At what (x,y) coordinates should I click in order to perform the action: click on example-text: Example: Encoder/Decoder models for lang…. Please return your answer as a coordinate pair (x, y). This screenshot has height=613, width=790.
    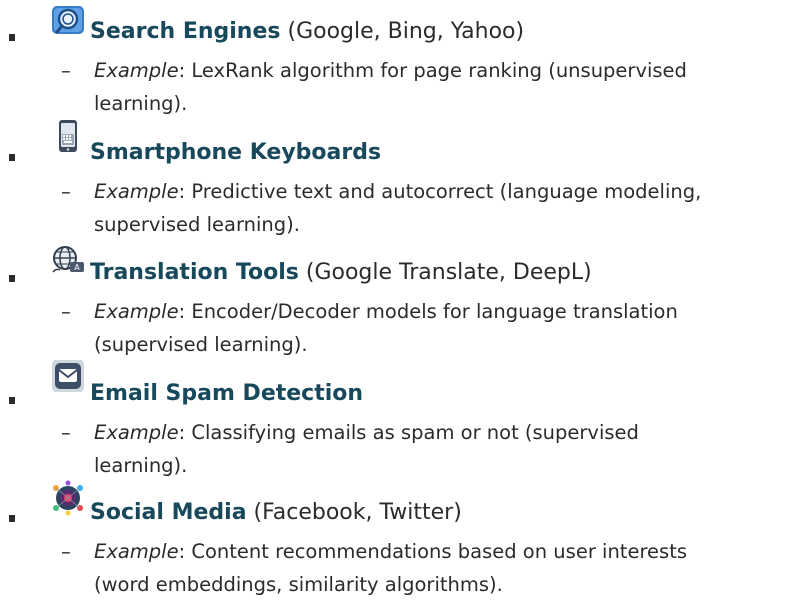
    Looking at the image, I should click on (386, 311).